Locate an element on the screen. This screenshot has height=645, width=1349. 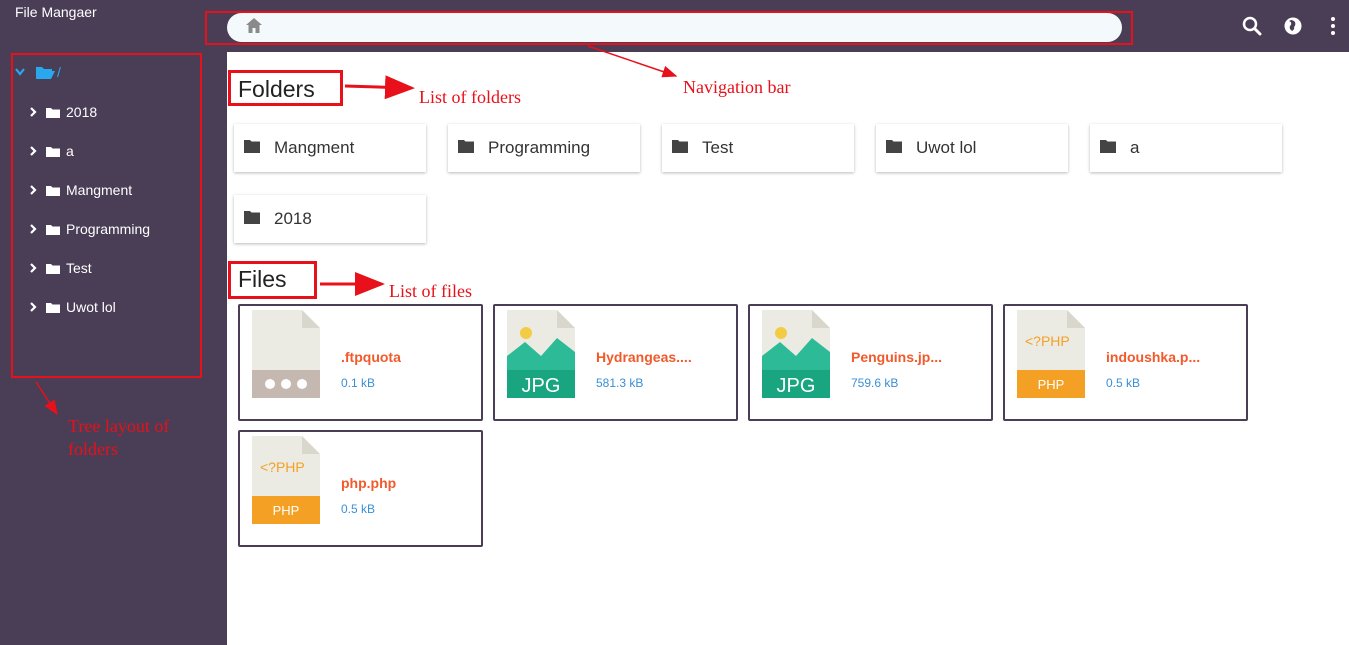
annotation-navigation-bar: Navigation bar is located at coordinates (737, 87).